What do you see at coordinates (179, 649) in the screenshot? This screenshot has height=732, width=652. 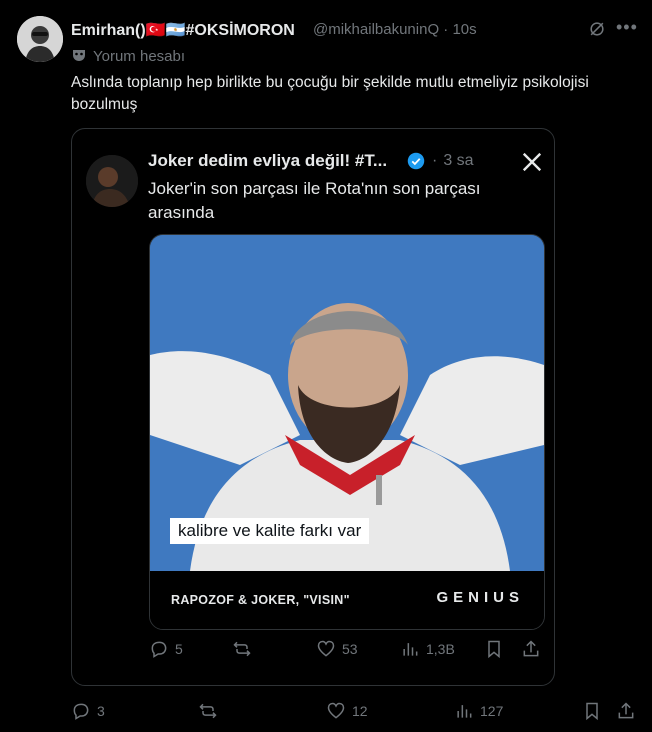 I see `quoted-reply-count: 5` at bounding box center [179, 649].